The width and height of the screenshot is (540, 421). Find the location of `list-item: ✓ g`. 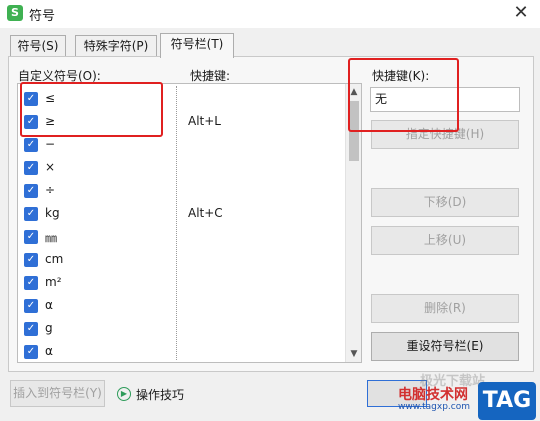

list-item: ✓ g is located at coordinates (181, 329).